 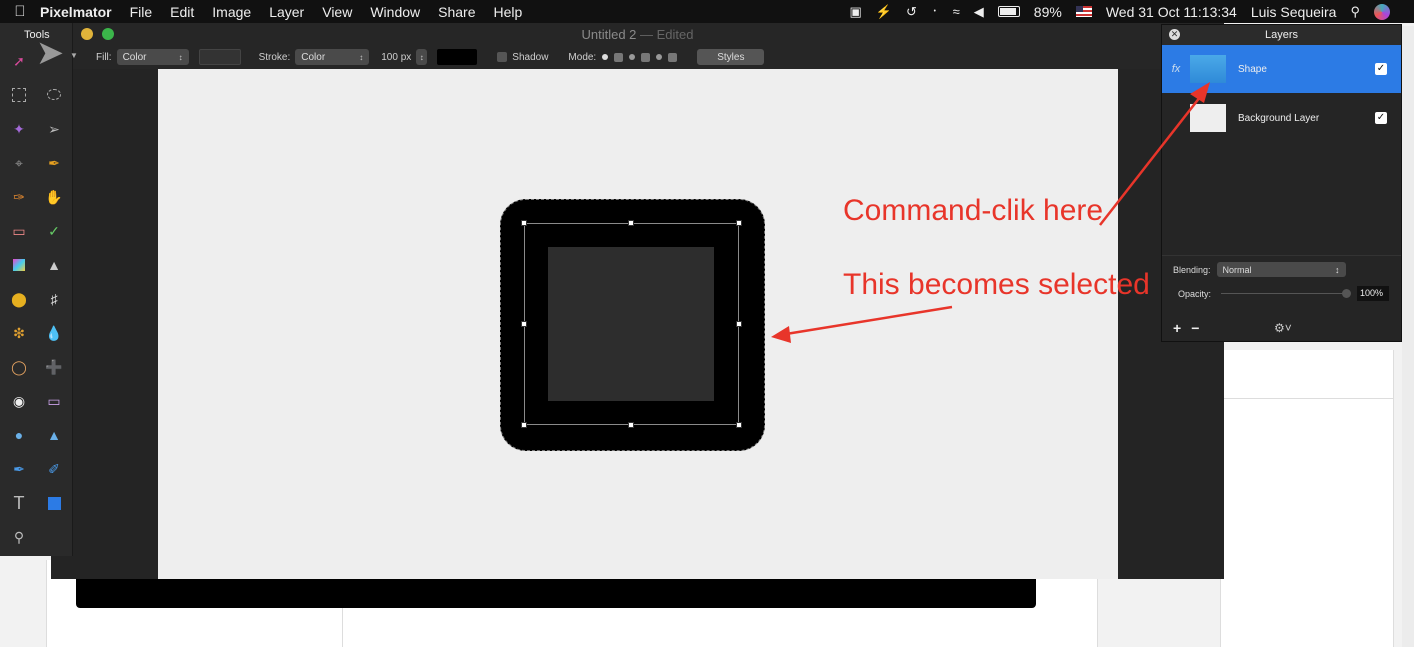 I want to click on annotation-arrows, so click(x=990, y=212).